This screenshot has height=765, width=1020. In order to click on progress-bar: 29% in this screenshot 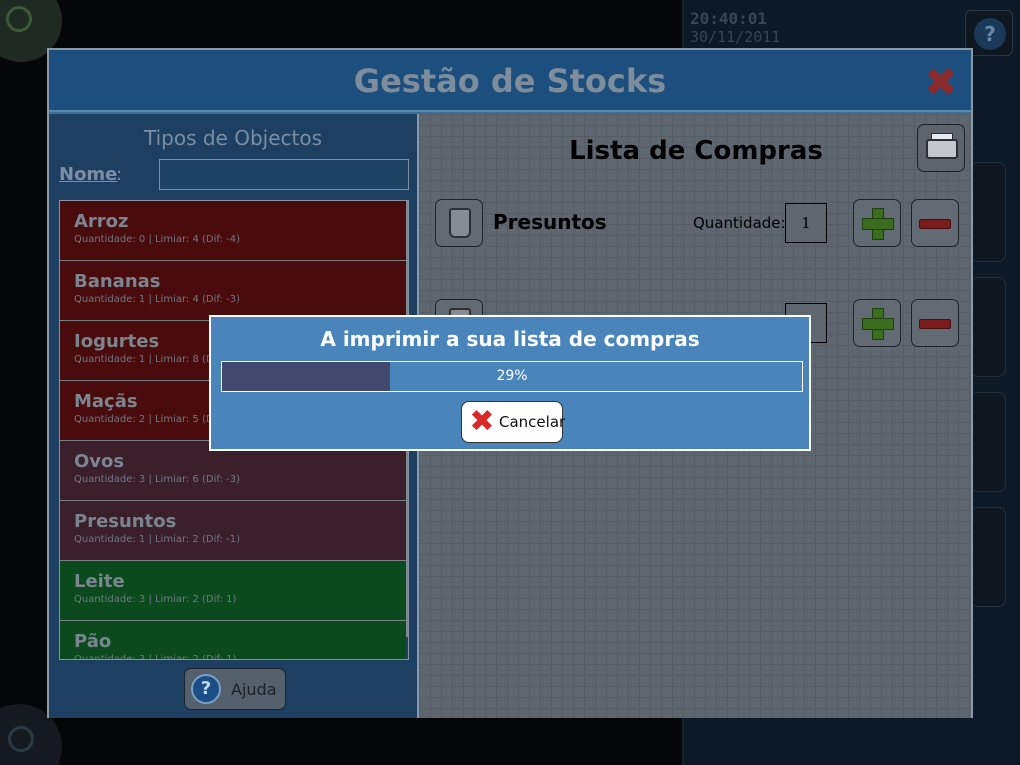, I will do `click(512, 376)`.